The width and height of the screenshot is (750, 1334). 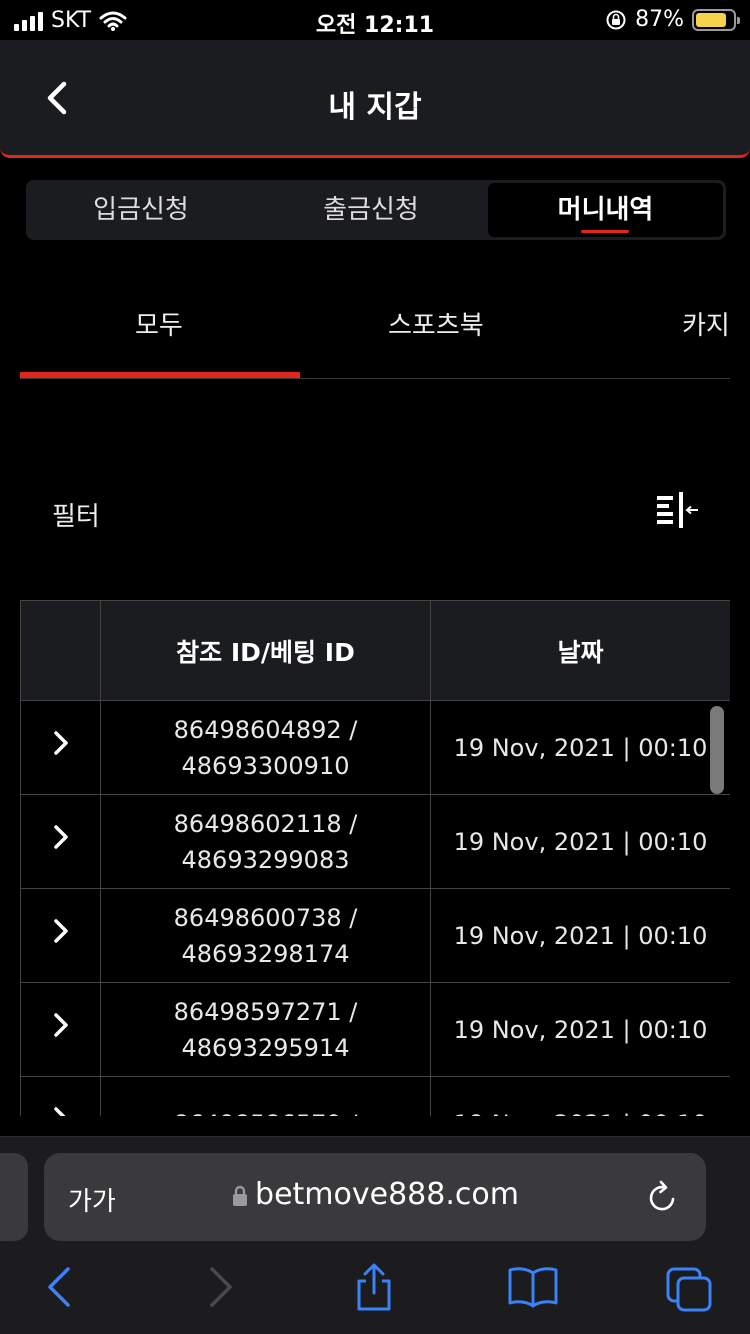 What do you see at coordinates (677, 510) in the screenshot?
I see `filter-panel-icon` at bounding box center [677, 510].